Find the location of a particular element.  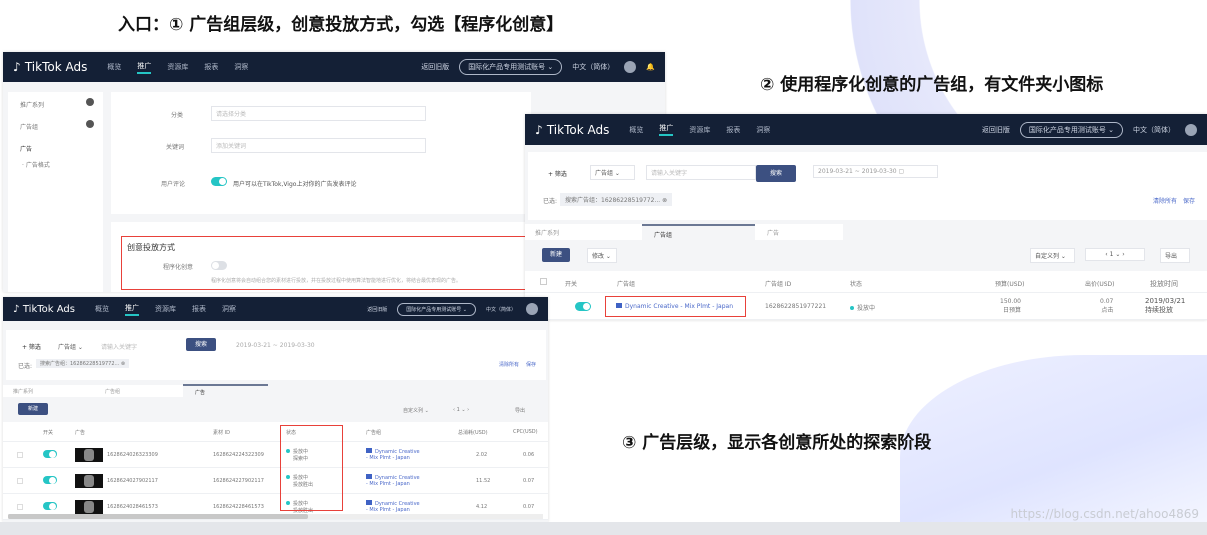

sidebar-item-ad: 广告 is located at coordinates (26, 148).